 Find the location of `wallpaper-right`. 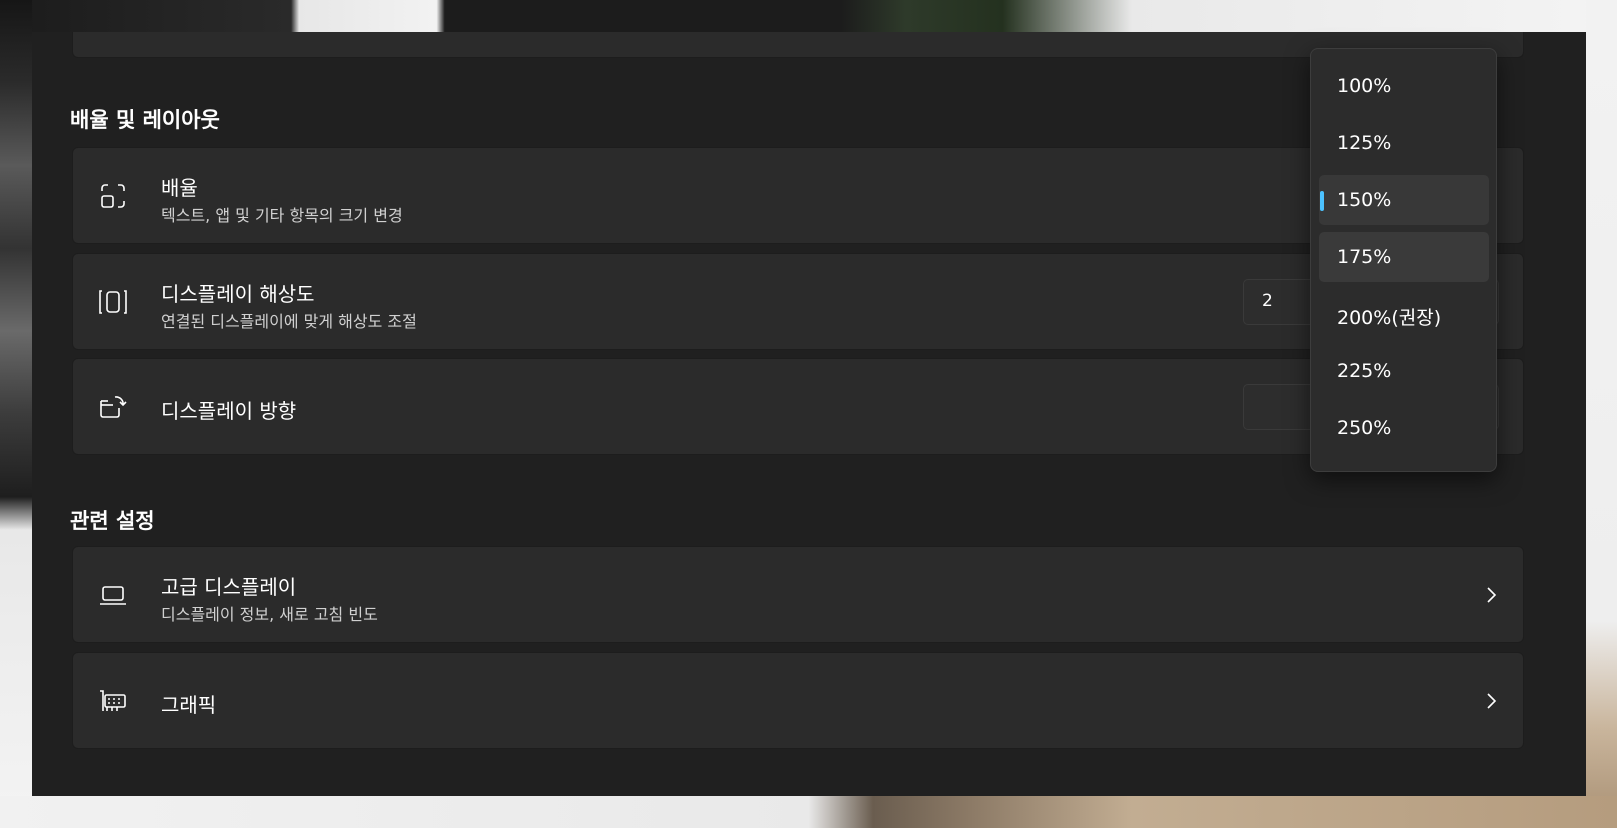

wallpaper-right is located at coordinates (1601, 414).